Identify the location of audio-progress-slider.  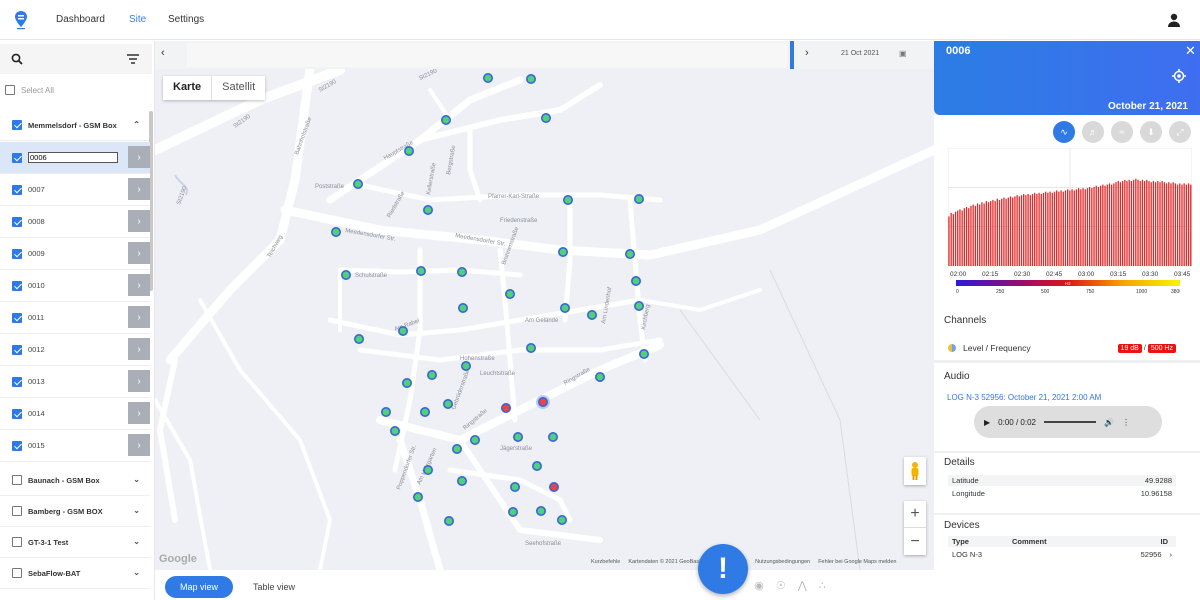
(1069, 422).